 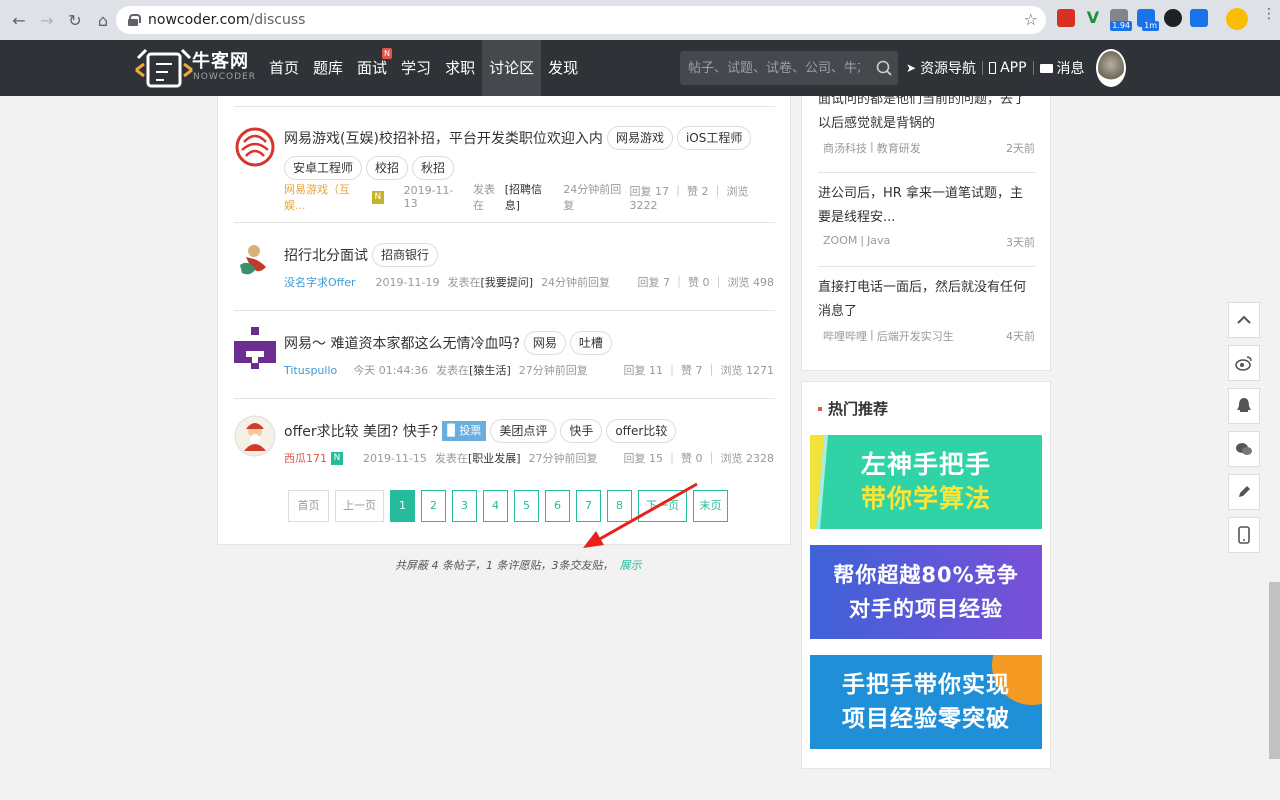 What do you see at coordinates (433, 168) in the screenshot?
I see `post-tag: 秋招` at bounding box center [433, 168].